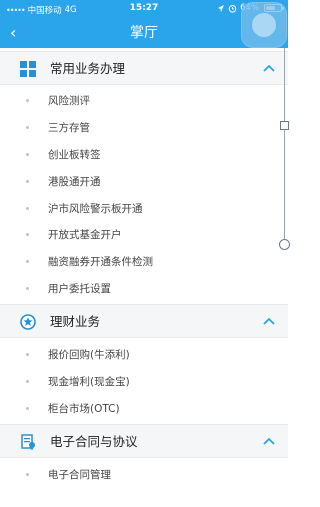  I want to click on list-item: 柜台市场(OTC), so click(144, 409).